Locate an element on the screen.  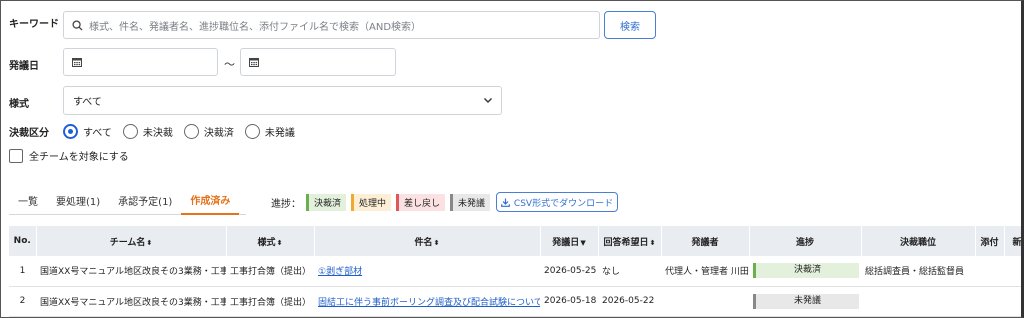
col-date-label: 発議日 is located at coordinates (566, 242).